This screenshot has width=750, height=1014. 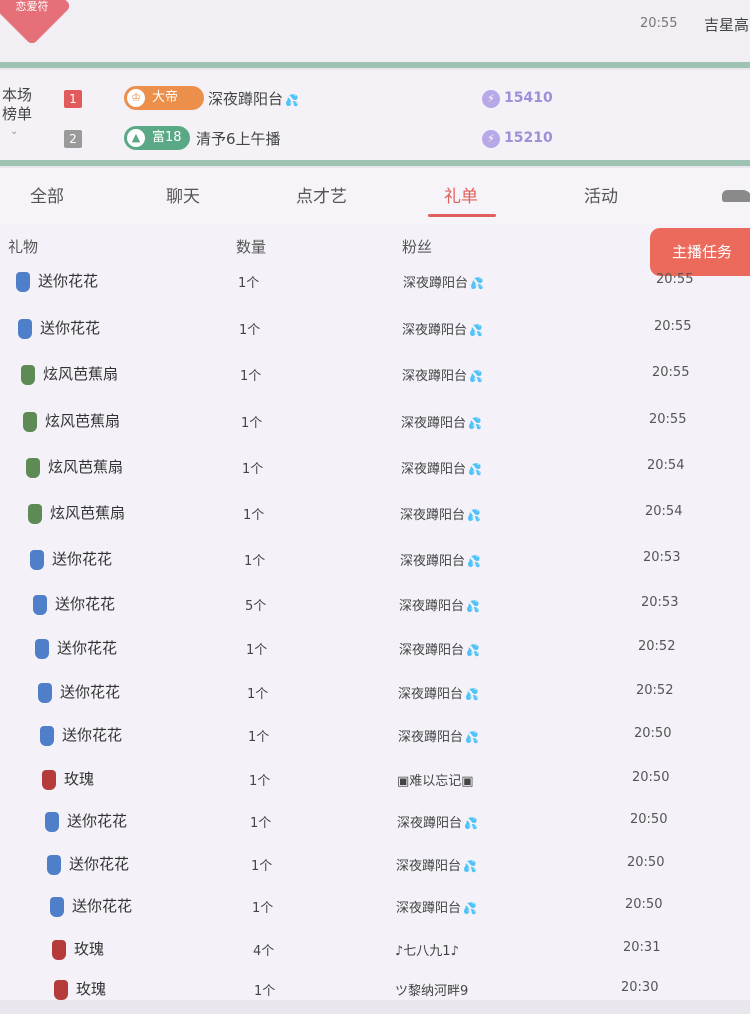 What do you see at coordinates (321, 194) in the screenshot?
I see `tab-talent: 点才艺` at bounding box center [321, 194].